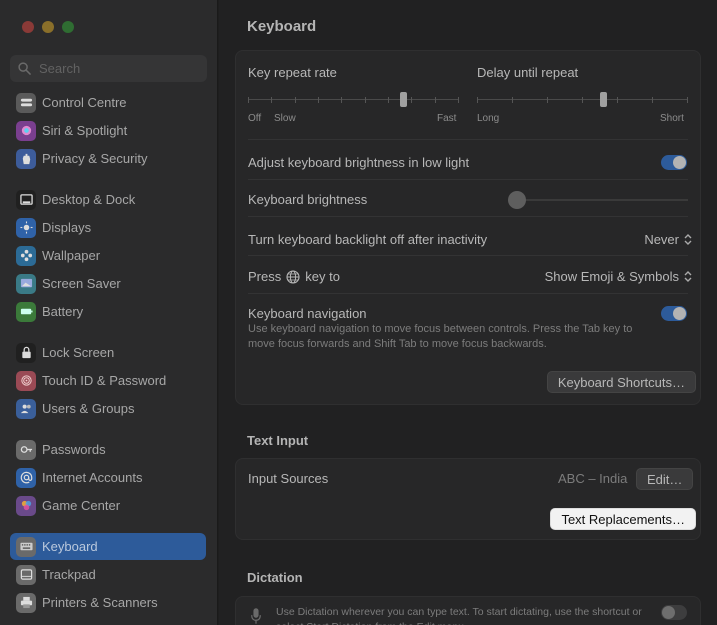  Describe the element at coordinates (108, 546) in the screenshot. I see `sidebar-item-keyboard: Keyboard` at that location.